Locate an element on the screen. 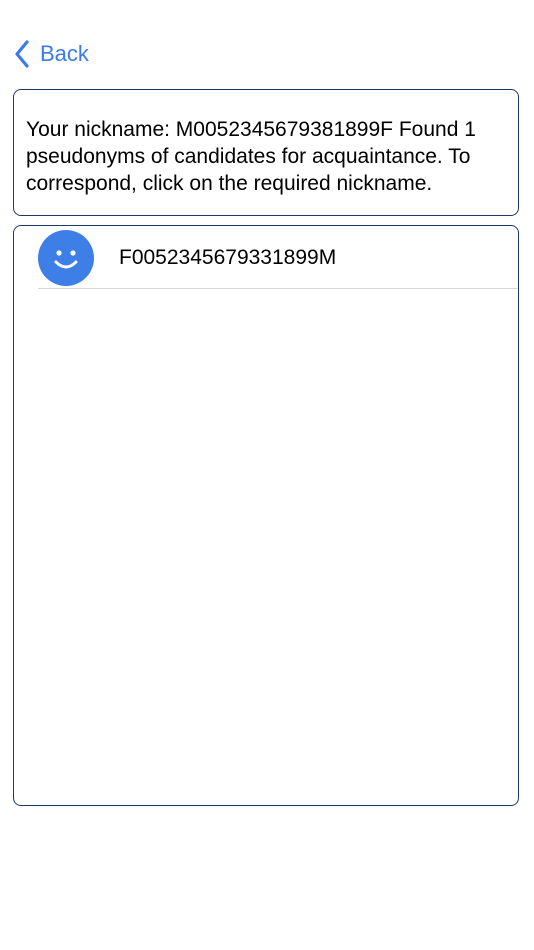 This screenshot has height=950, width=534. back-label: Back is located at coordinates (64, 53).